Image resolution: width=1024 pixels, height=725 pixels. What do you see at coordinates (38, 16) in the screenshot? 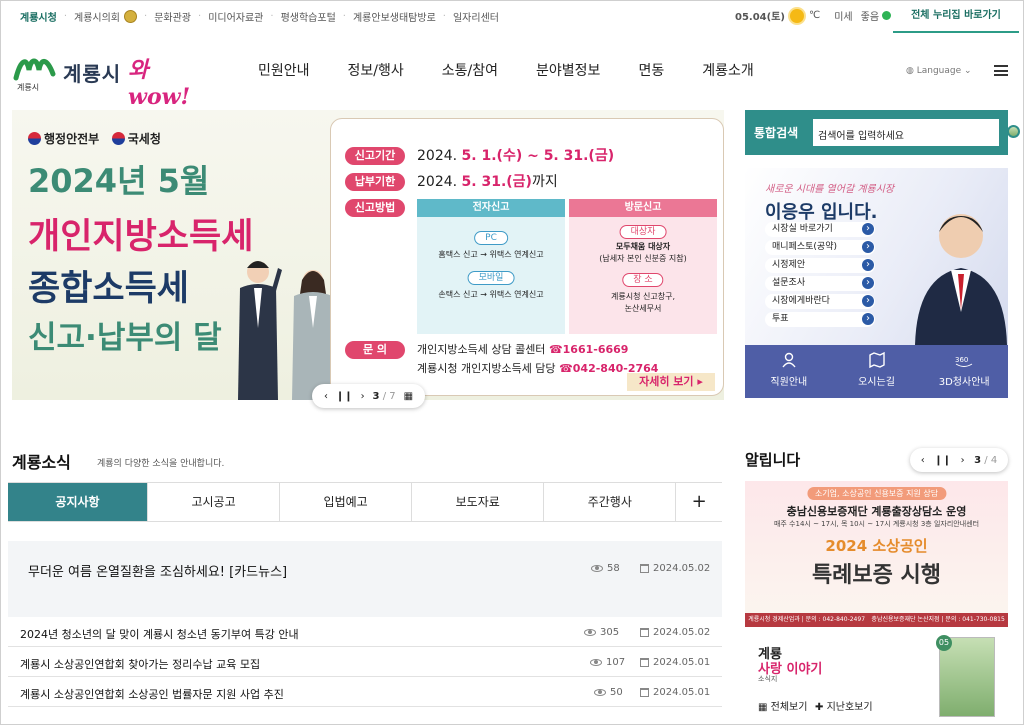
I see `site-link-cityhall: 계룡시청` at bounding box center [38, 16].